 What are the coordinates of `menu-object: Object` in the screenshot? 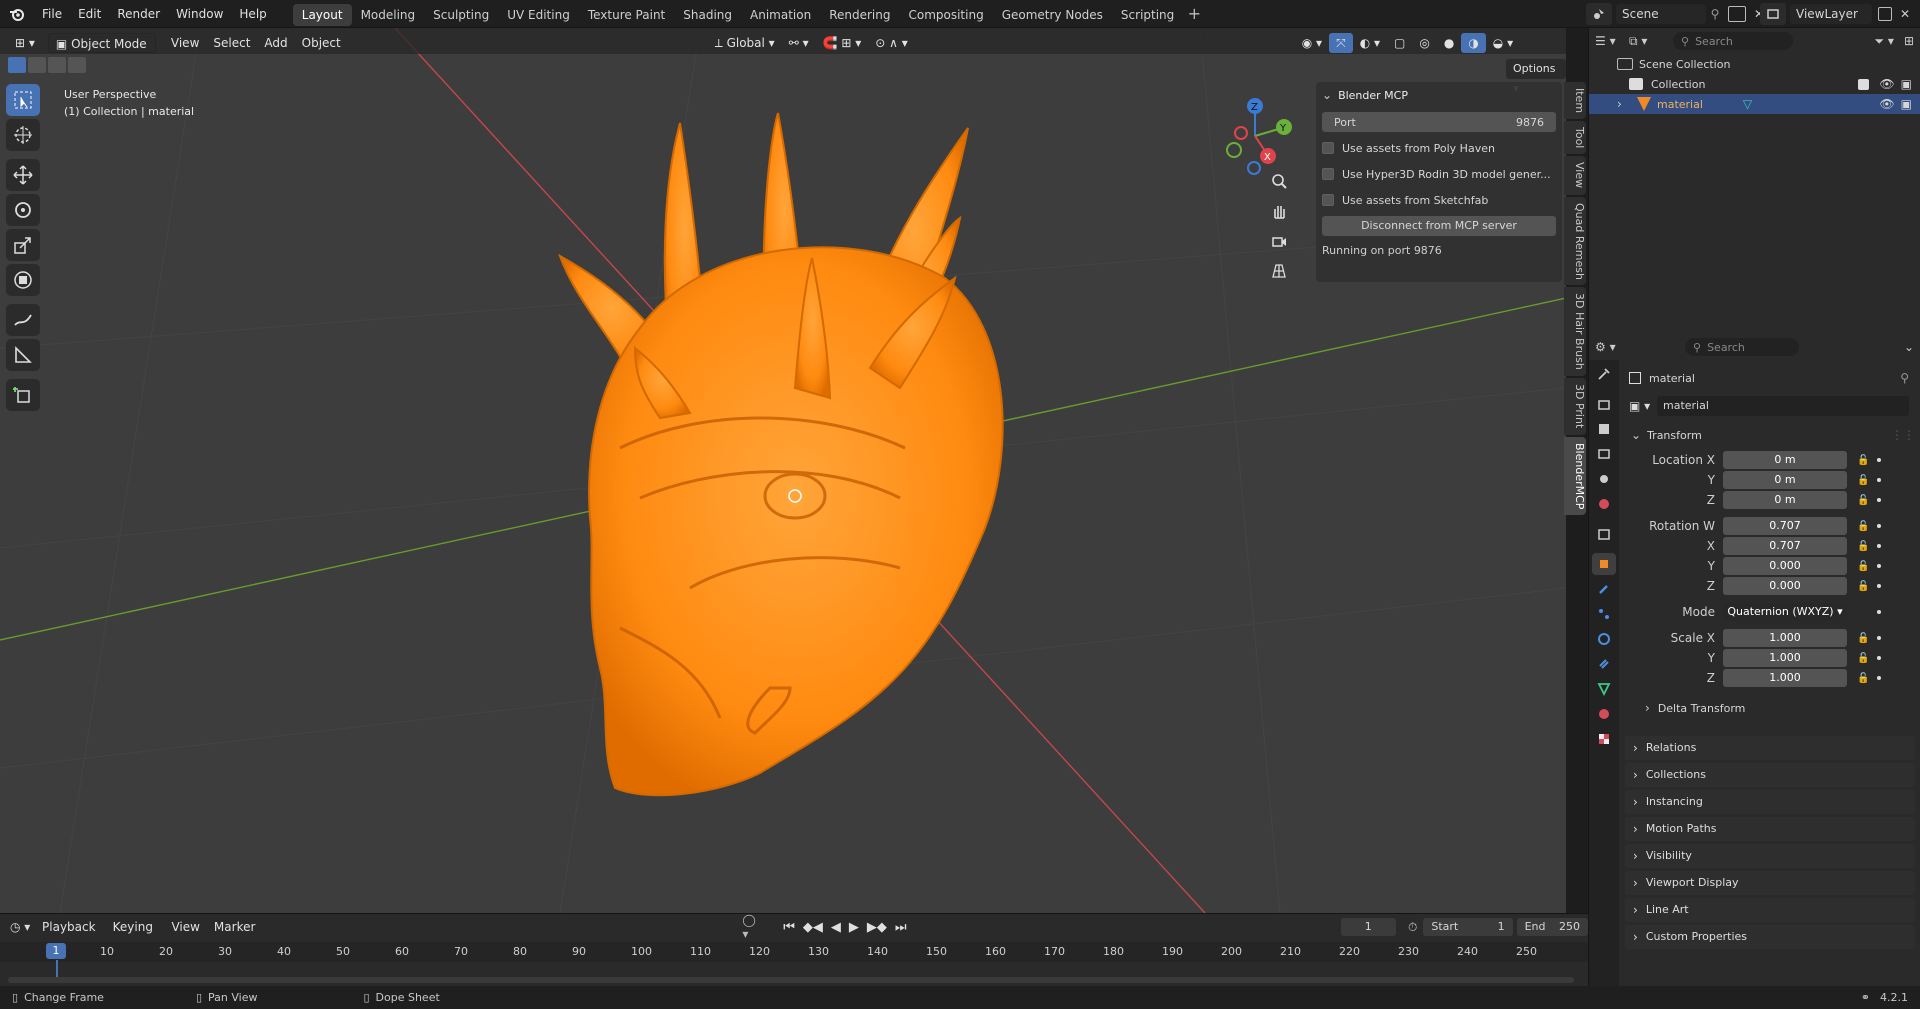 It's located at (321, 43).